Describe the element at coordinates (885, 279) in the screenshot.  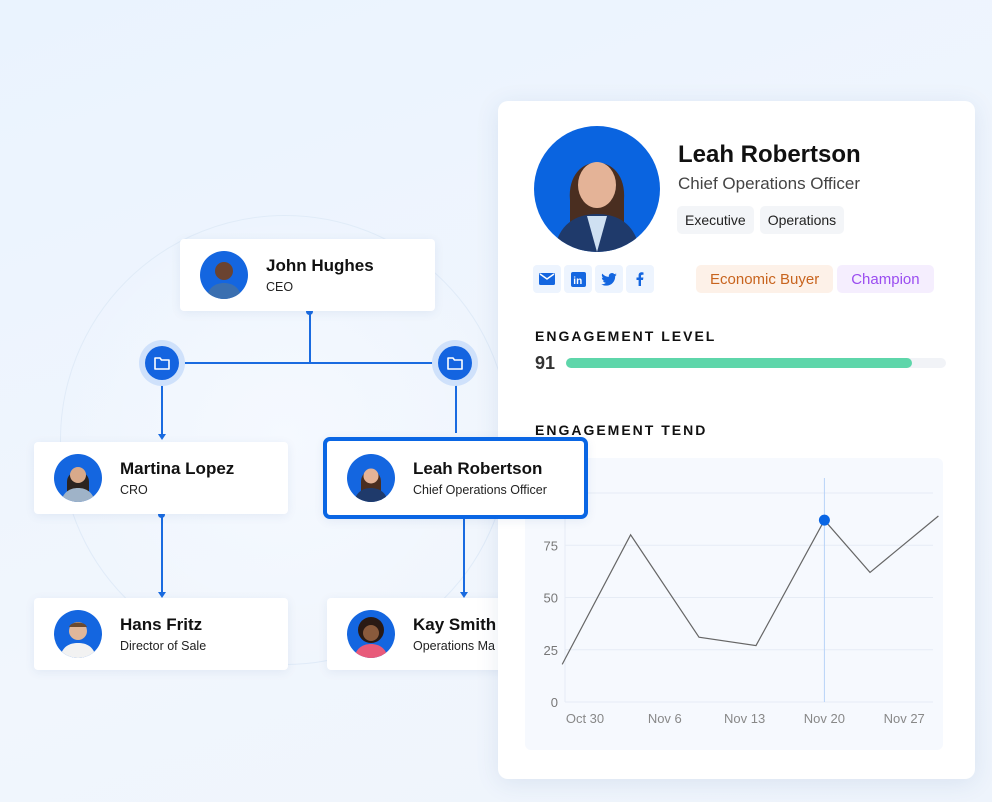
I see `role-badge-champion: Champion` at that location.